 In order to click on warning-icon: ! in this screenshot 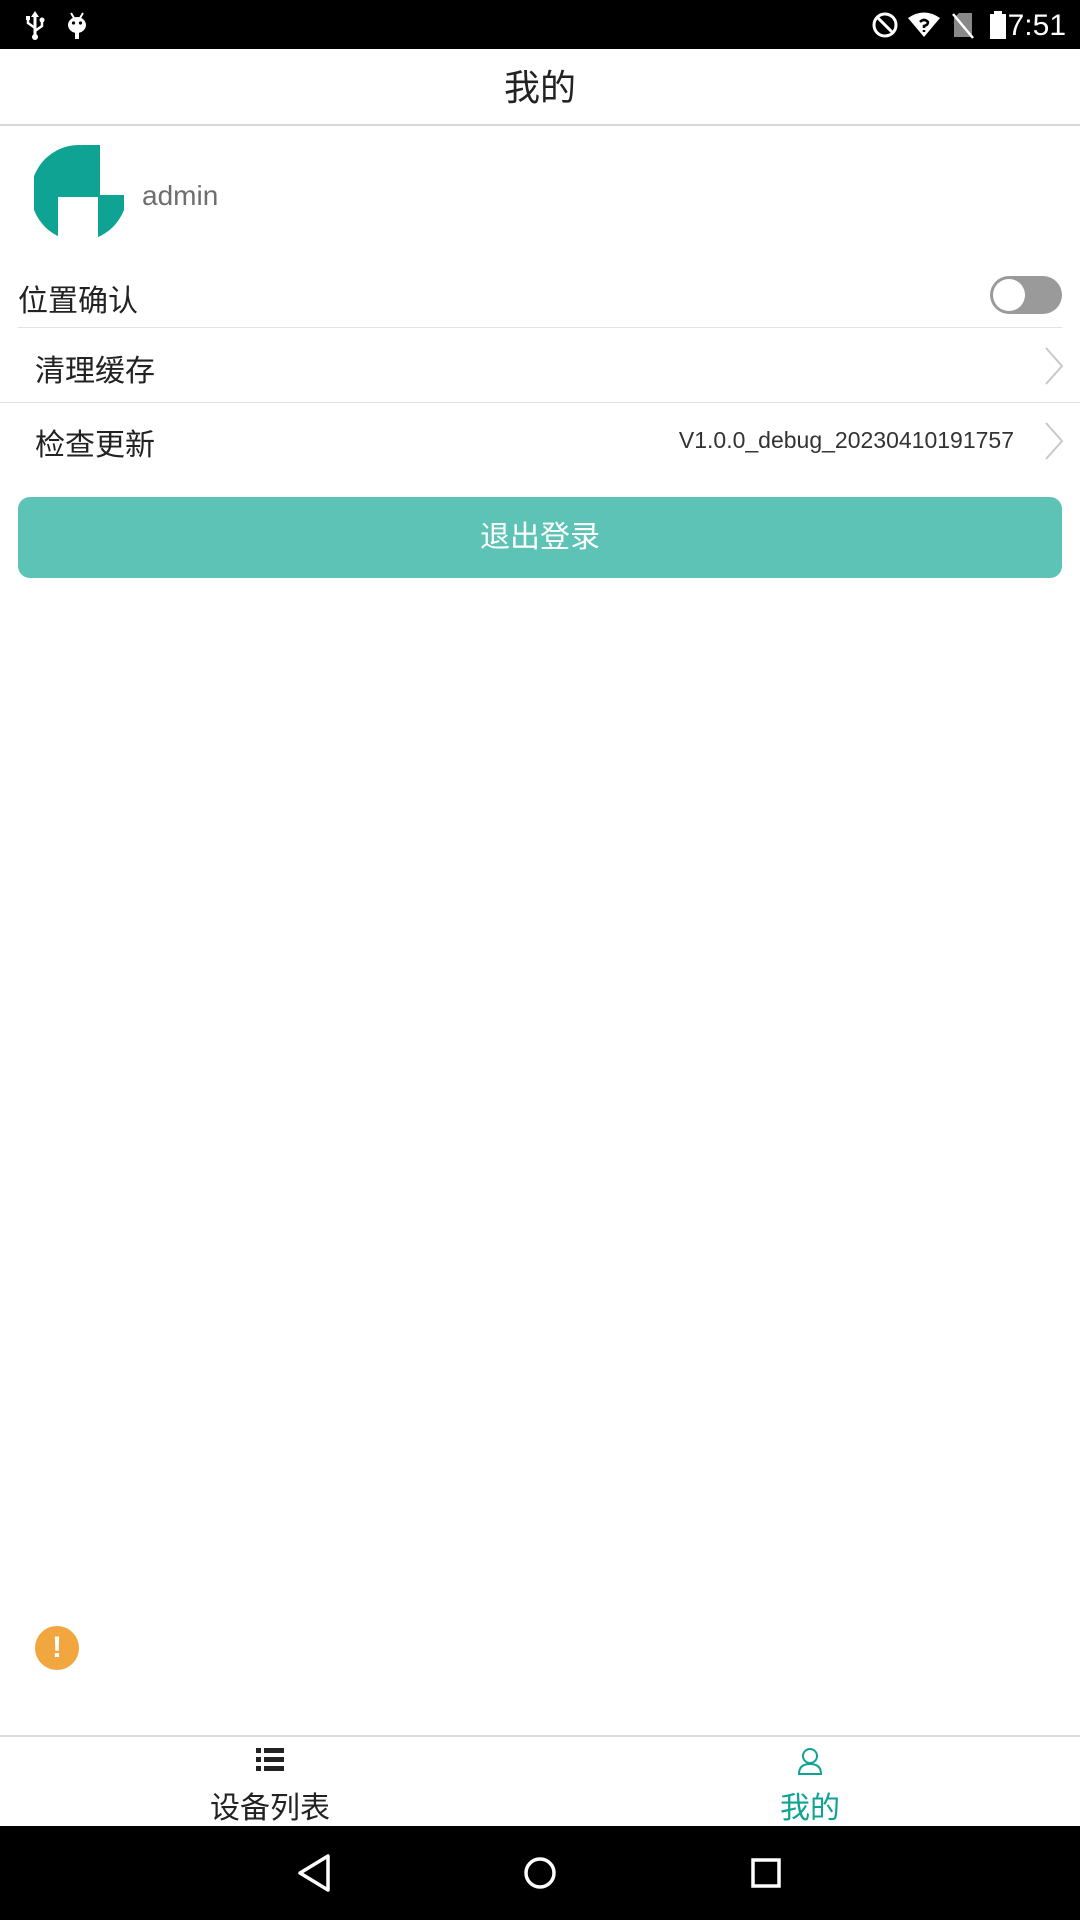, I will do `click(57, 1648)`.